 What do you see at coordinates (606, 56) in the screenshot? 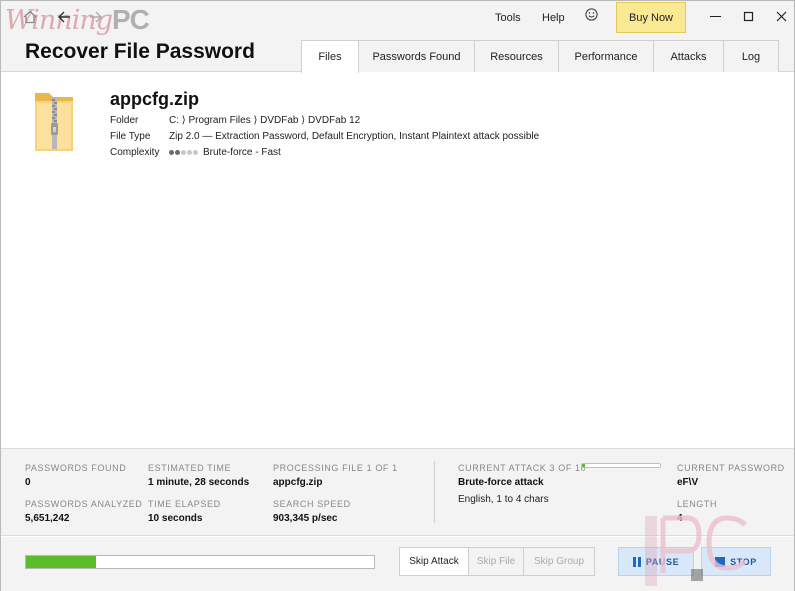
I see `tab-performance: Performance` at bounding box center [606, 56].